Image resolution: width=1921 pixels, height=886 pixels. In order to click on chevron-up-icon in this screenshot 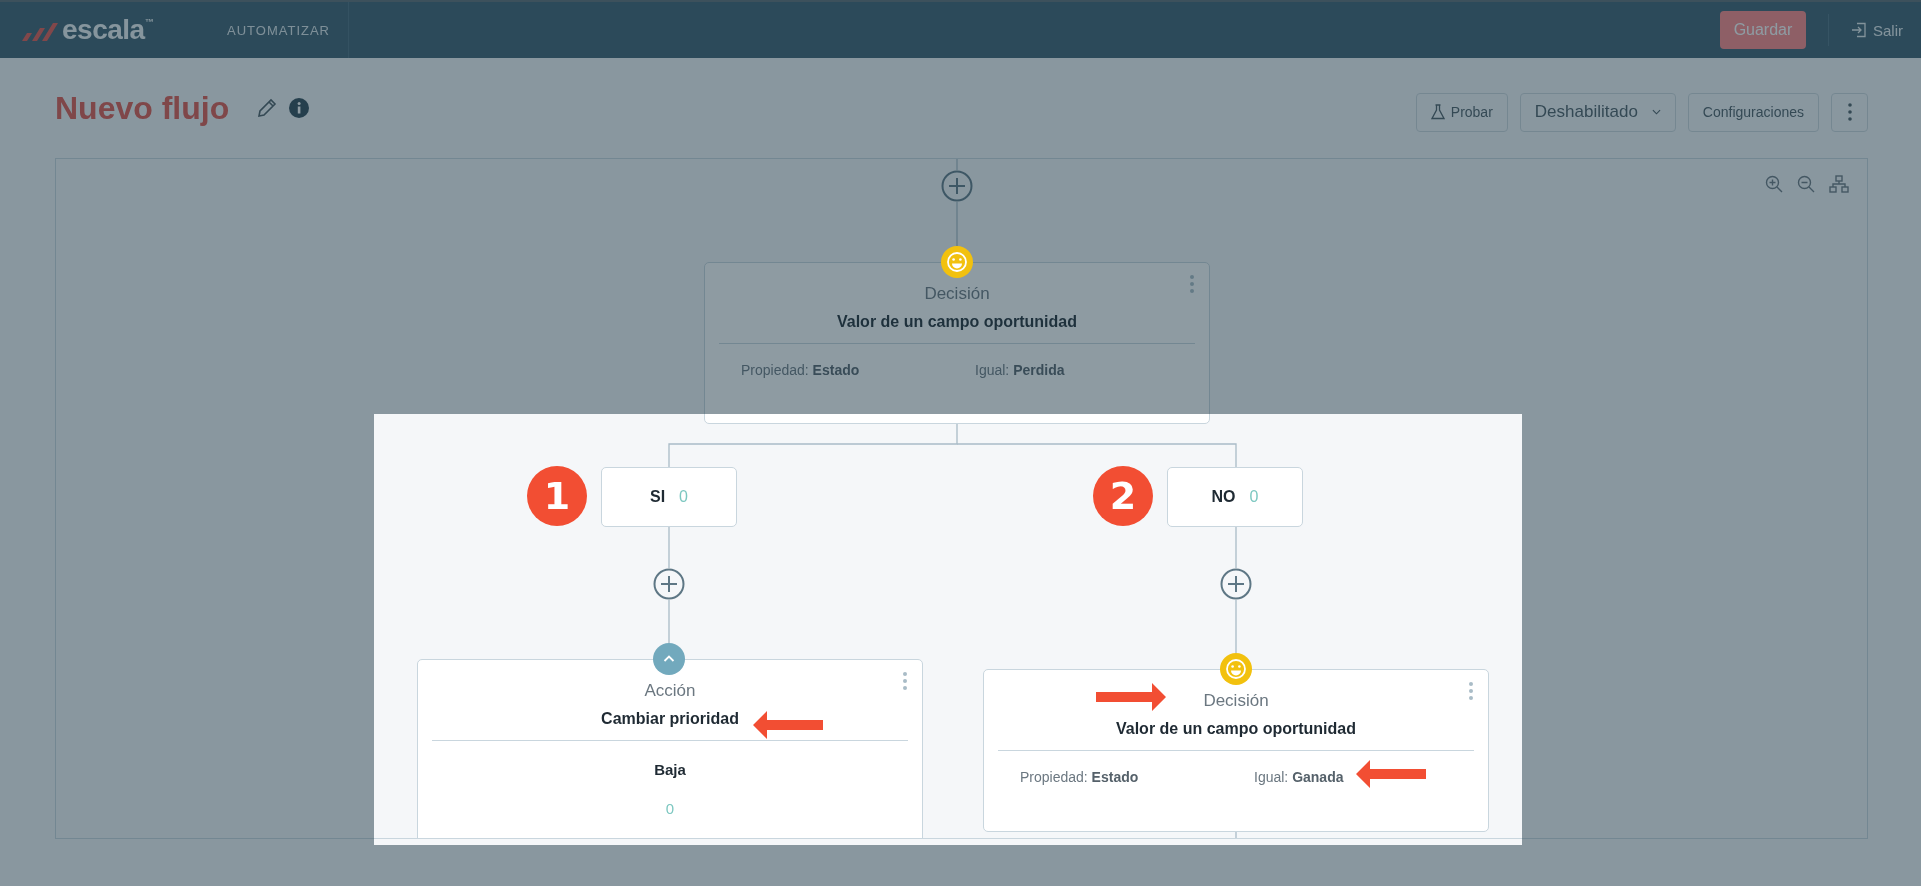, I will do `click(669, 659)`.